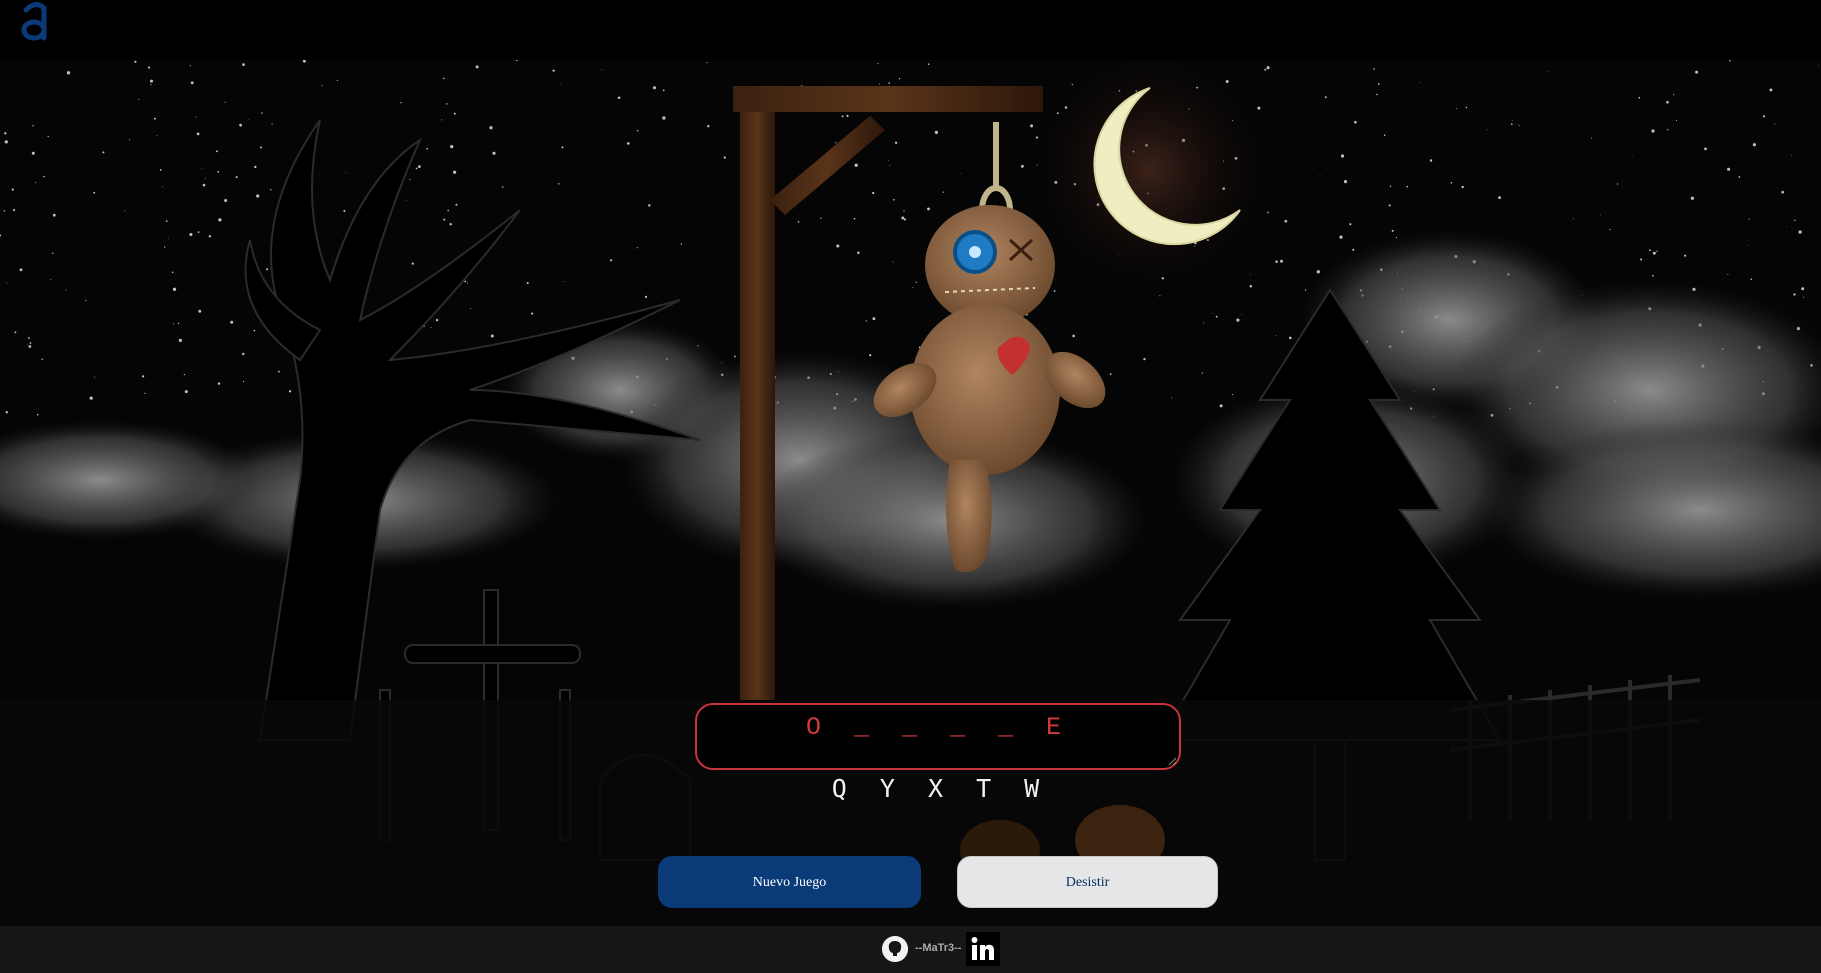 The height and width of the screenshot is (973, 1821). I want to click on linkedin-icon, so click(983, 949).